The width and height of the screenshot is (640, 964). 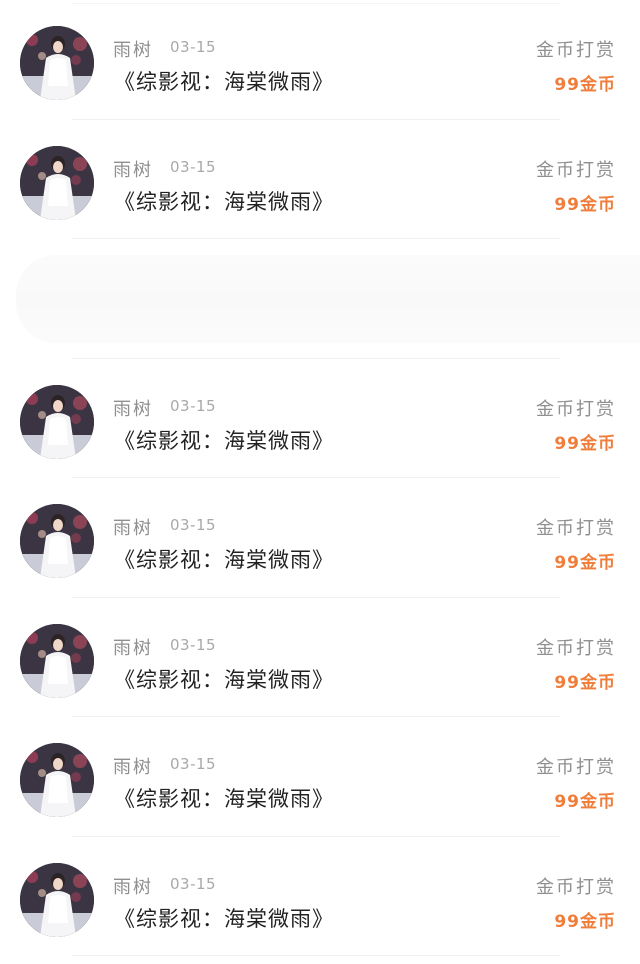 What do you see at coordinates (328, 299) in the screenshot?
I see `loading-placeholder` at bounding box center [328, 299].